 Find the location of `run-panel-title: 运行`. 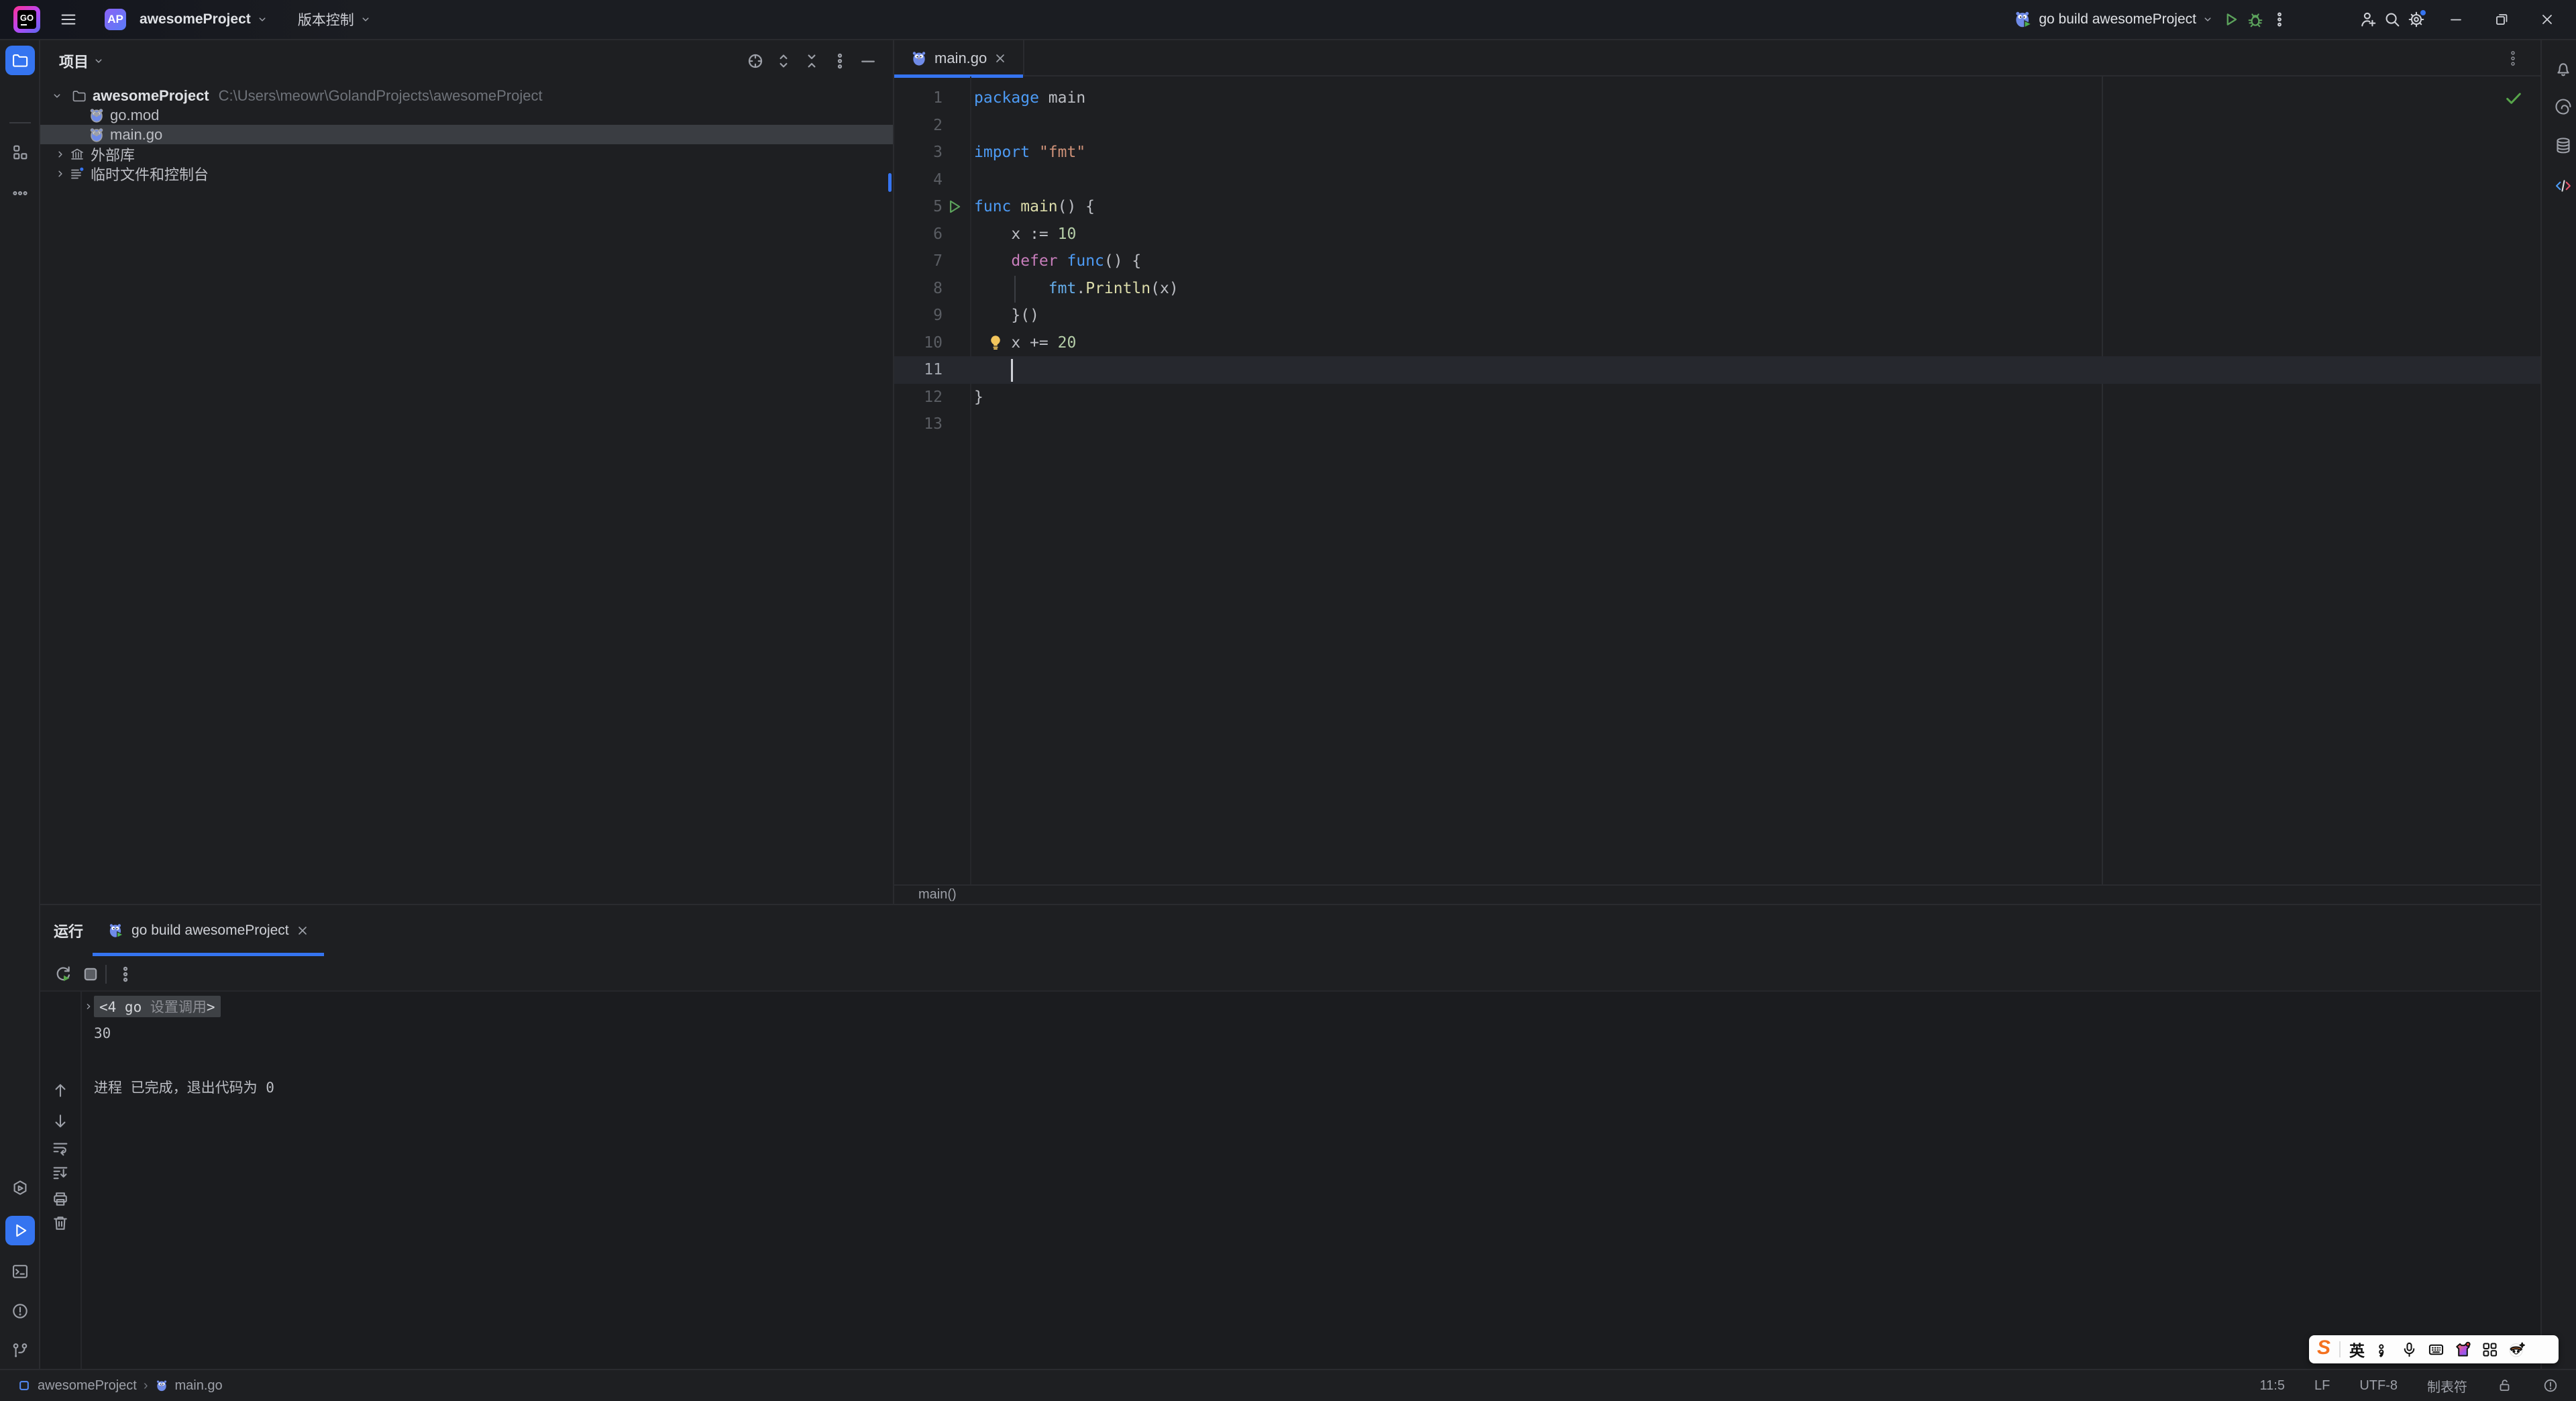

run-panel-title: 运行 is located at coordinates (68, 931).